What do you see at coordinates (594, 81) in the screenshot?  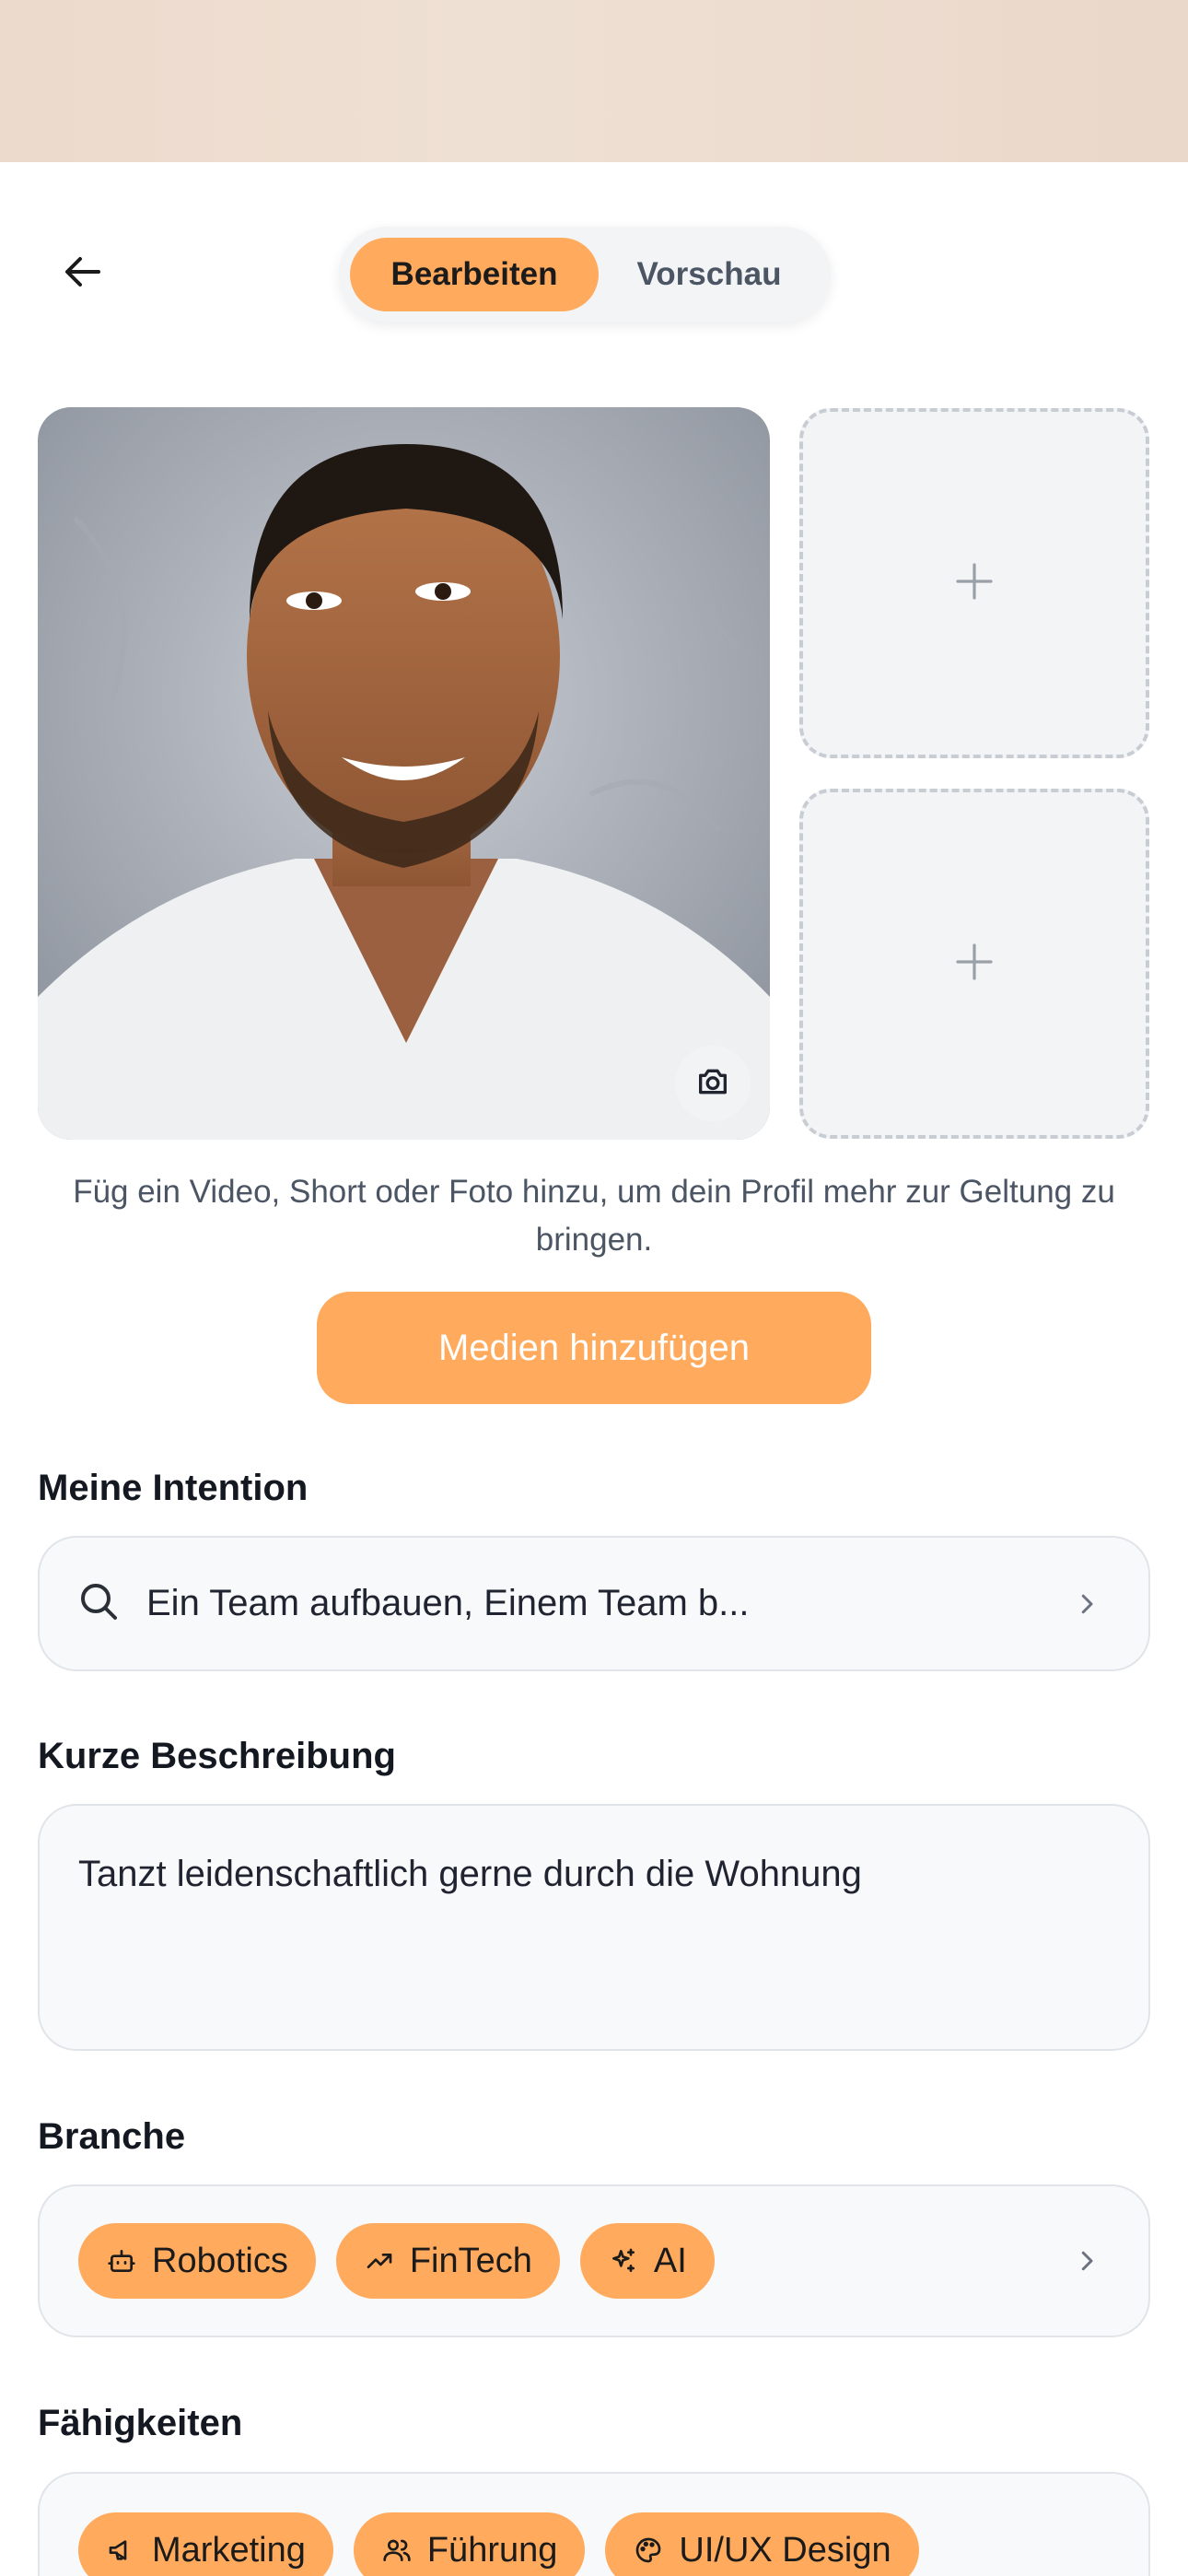 I see `top-banner` at bounding box center [594, 81].